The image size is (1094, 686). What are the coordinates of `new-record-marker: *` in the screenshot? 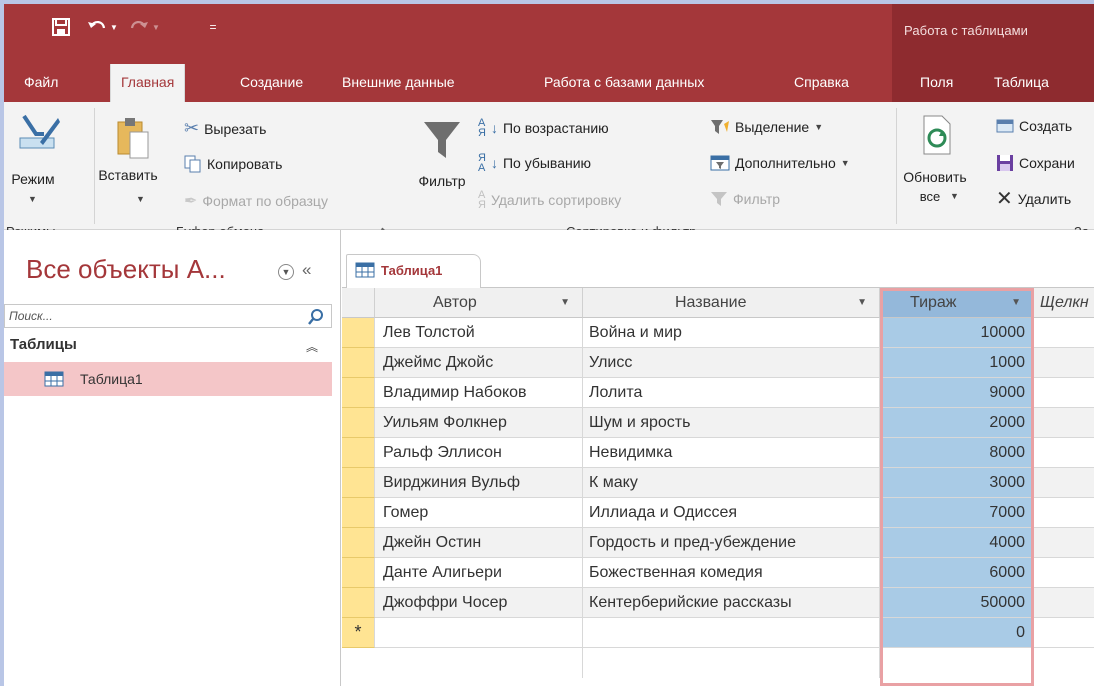 It's located at (358, 633).